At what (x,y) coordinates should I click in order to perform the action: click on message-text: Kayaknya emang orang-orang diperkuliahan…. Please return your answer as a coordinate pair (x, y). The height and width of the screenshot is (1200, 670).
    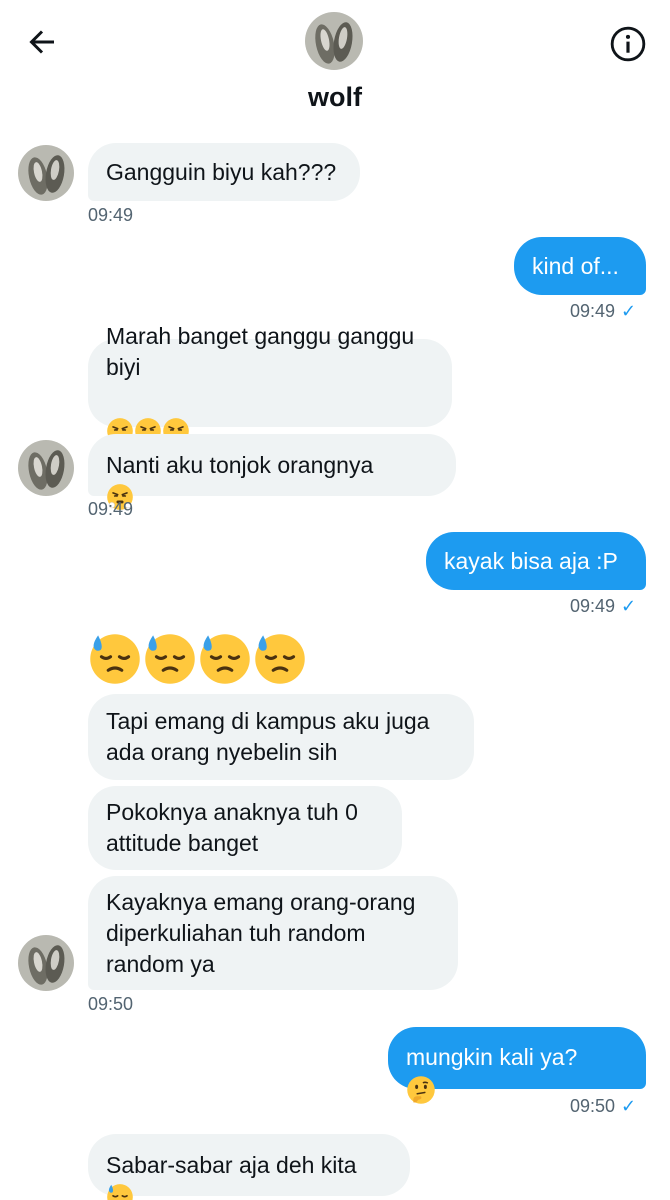
    Looking at the image, I should click on (261, 932).